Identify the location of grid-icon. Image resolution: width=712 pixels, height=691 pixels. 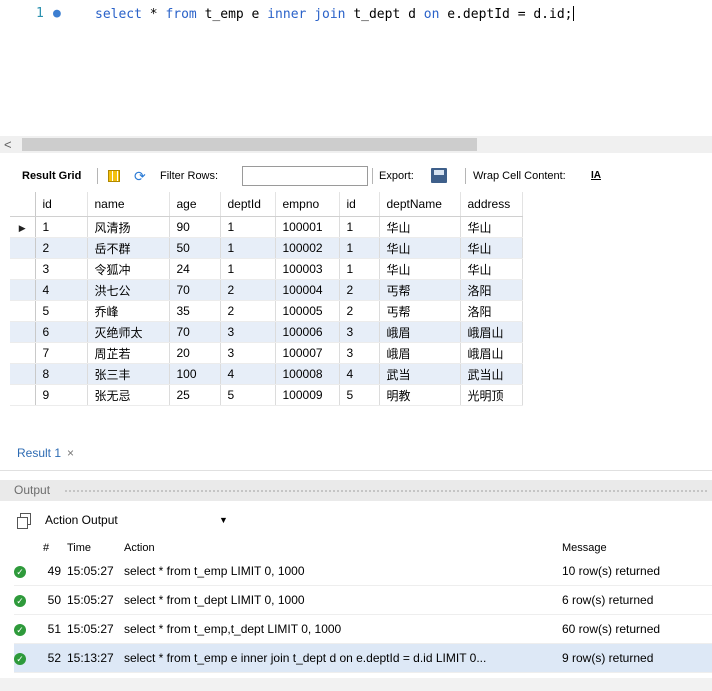
(114, 176).